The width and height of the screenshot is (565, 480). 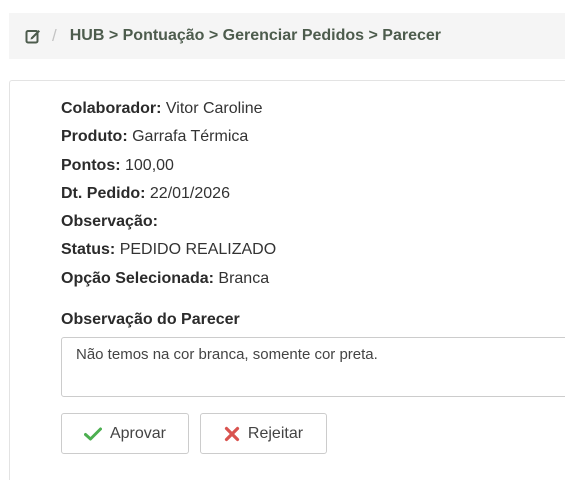 I want to click on field-produto: Produto: Garrafa Térmica, so click(x=168, y=141).